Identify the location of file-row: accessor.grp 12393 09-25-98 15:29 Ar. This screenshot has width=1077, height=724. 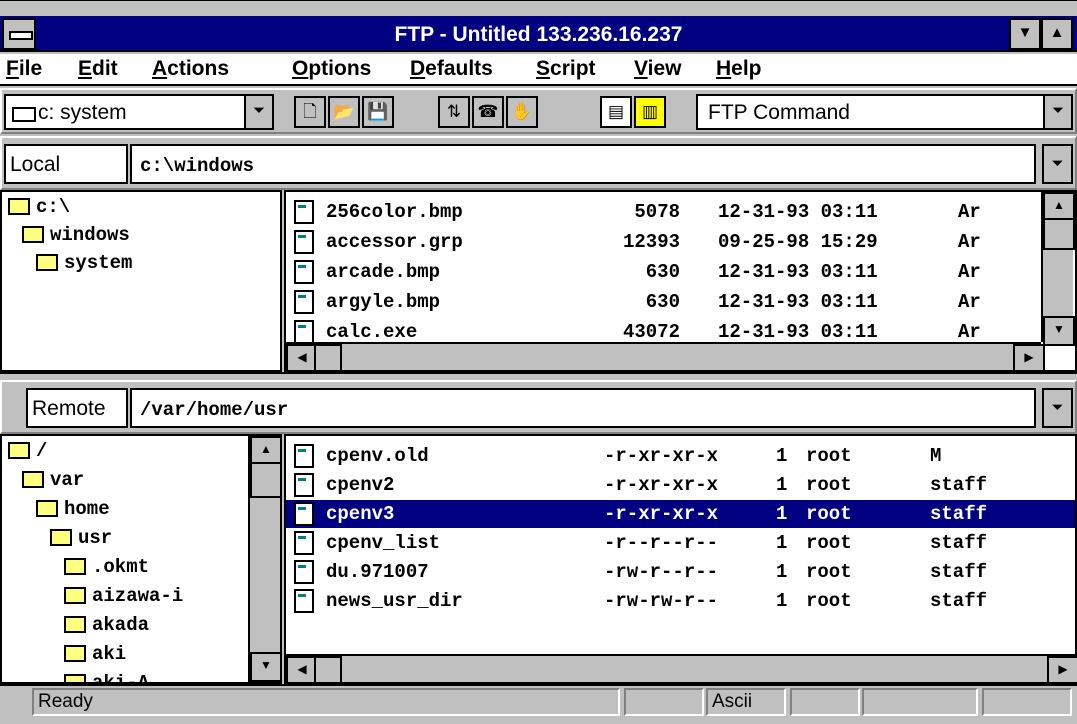
(665, 242).